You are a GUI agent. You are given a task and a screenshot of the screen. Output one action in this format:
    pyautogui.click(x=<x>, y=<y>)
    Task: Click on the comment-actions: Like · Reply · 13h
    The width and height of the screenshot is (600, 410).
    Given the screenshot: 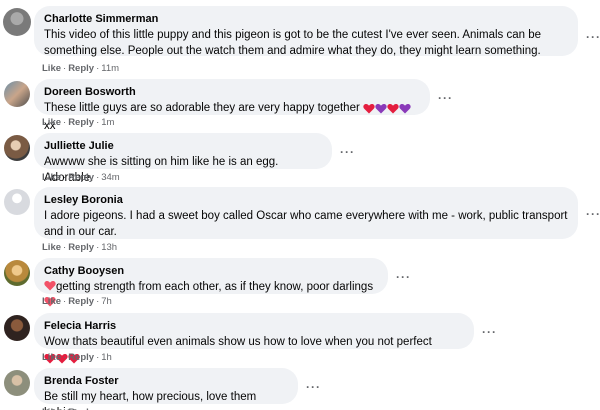 What is the action you would take?
    pyautogui.click(x=80, y=247)
    